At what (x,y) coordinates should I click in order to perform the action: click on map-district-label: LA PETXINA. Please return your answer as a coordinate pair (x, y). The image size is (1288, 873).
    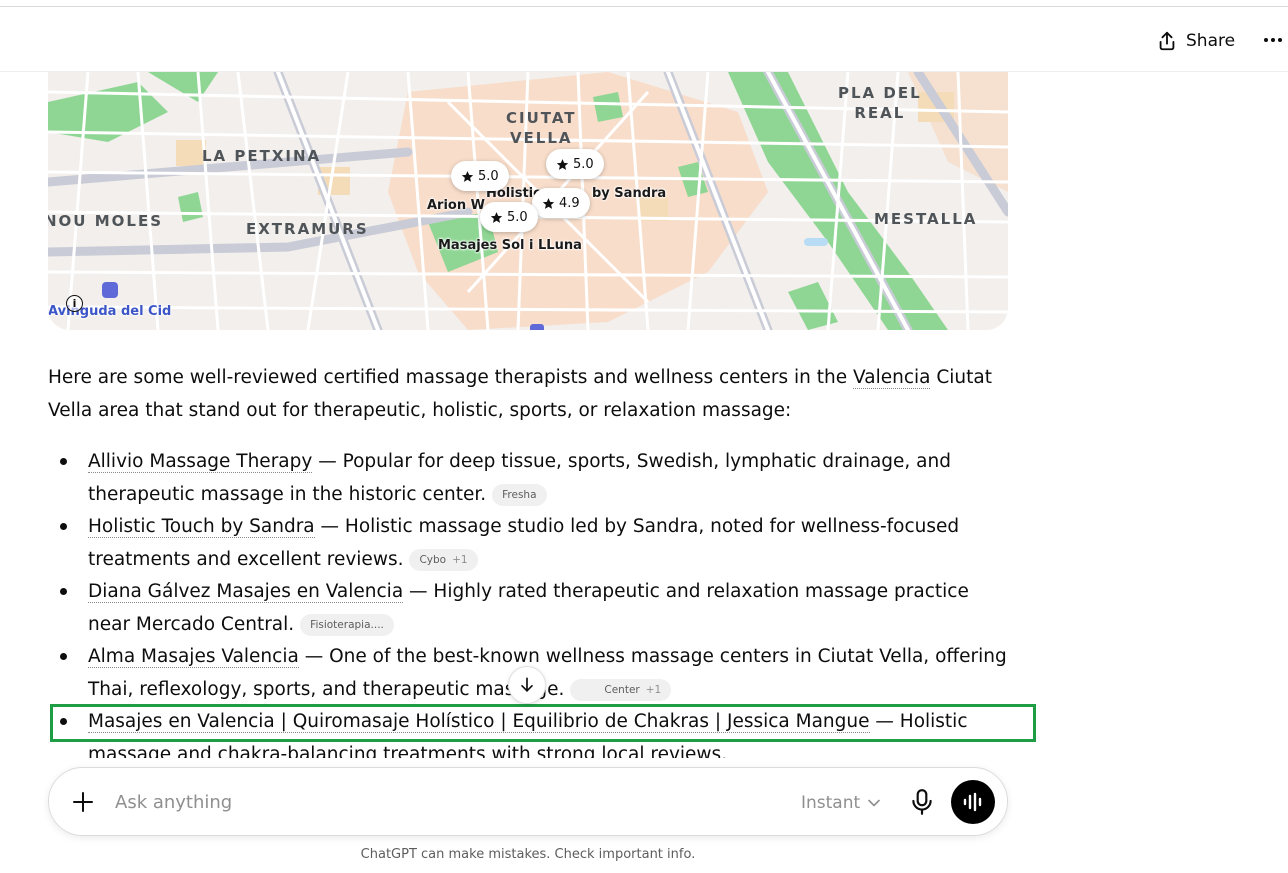
    Looking at the image, I should click on (262, 156).